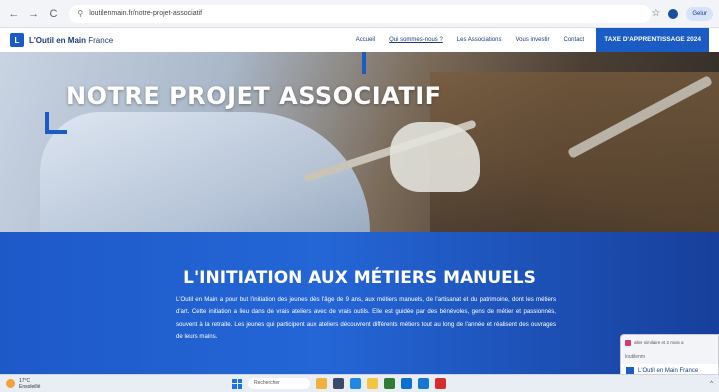 Image resolution: width=719 pixels, height=392 pixels. Describe the element at coordinates (389, 383) in the screenshot. I see `chrome-icon` at that location.